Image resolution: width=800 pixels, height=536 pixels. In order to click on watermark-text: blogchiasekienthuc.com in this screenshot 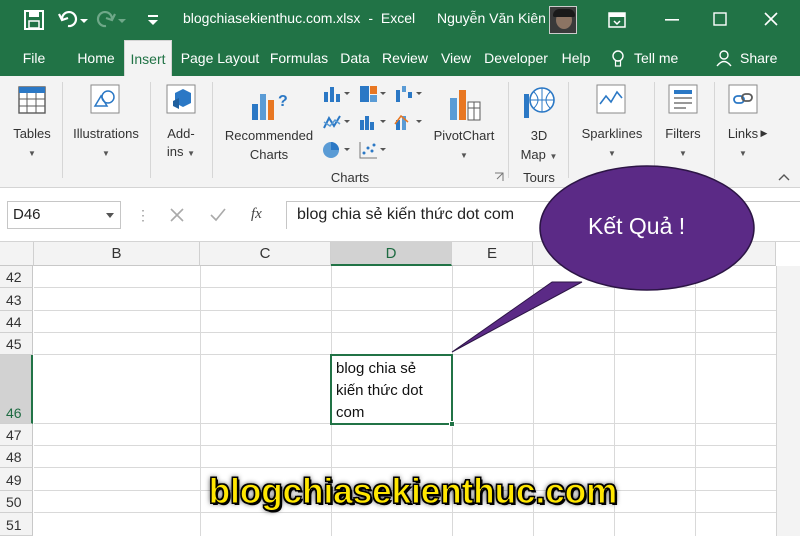, I will do `click(413, 492)`.